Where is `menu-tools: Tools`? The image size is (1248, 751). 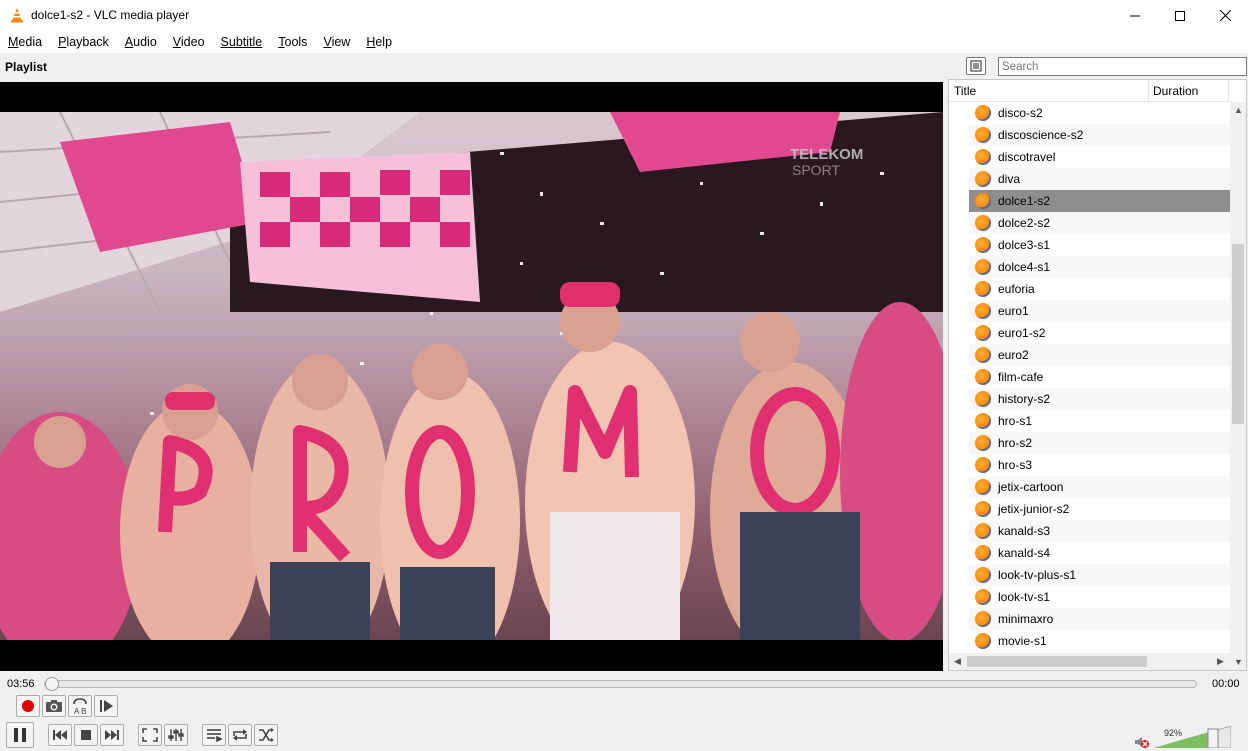
menu-tools: Tools is located at coordinates (292, 42).